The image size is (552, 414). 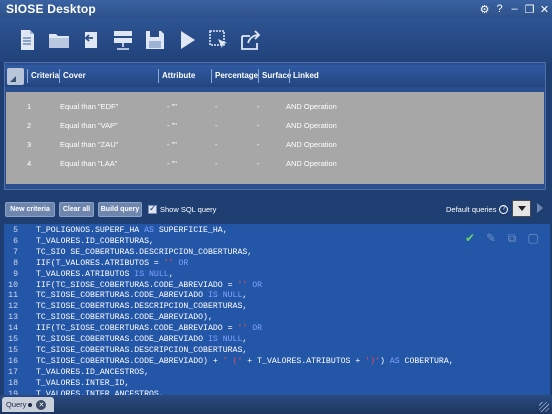 I want to click on code-text: T_POLIGONOS.SUPERF_HA AS SUPERFICIE_HA,, so click(x=132, y=230).